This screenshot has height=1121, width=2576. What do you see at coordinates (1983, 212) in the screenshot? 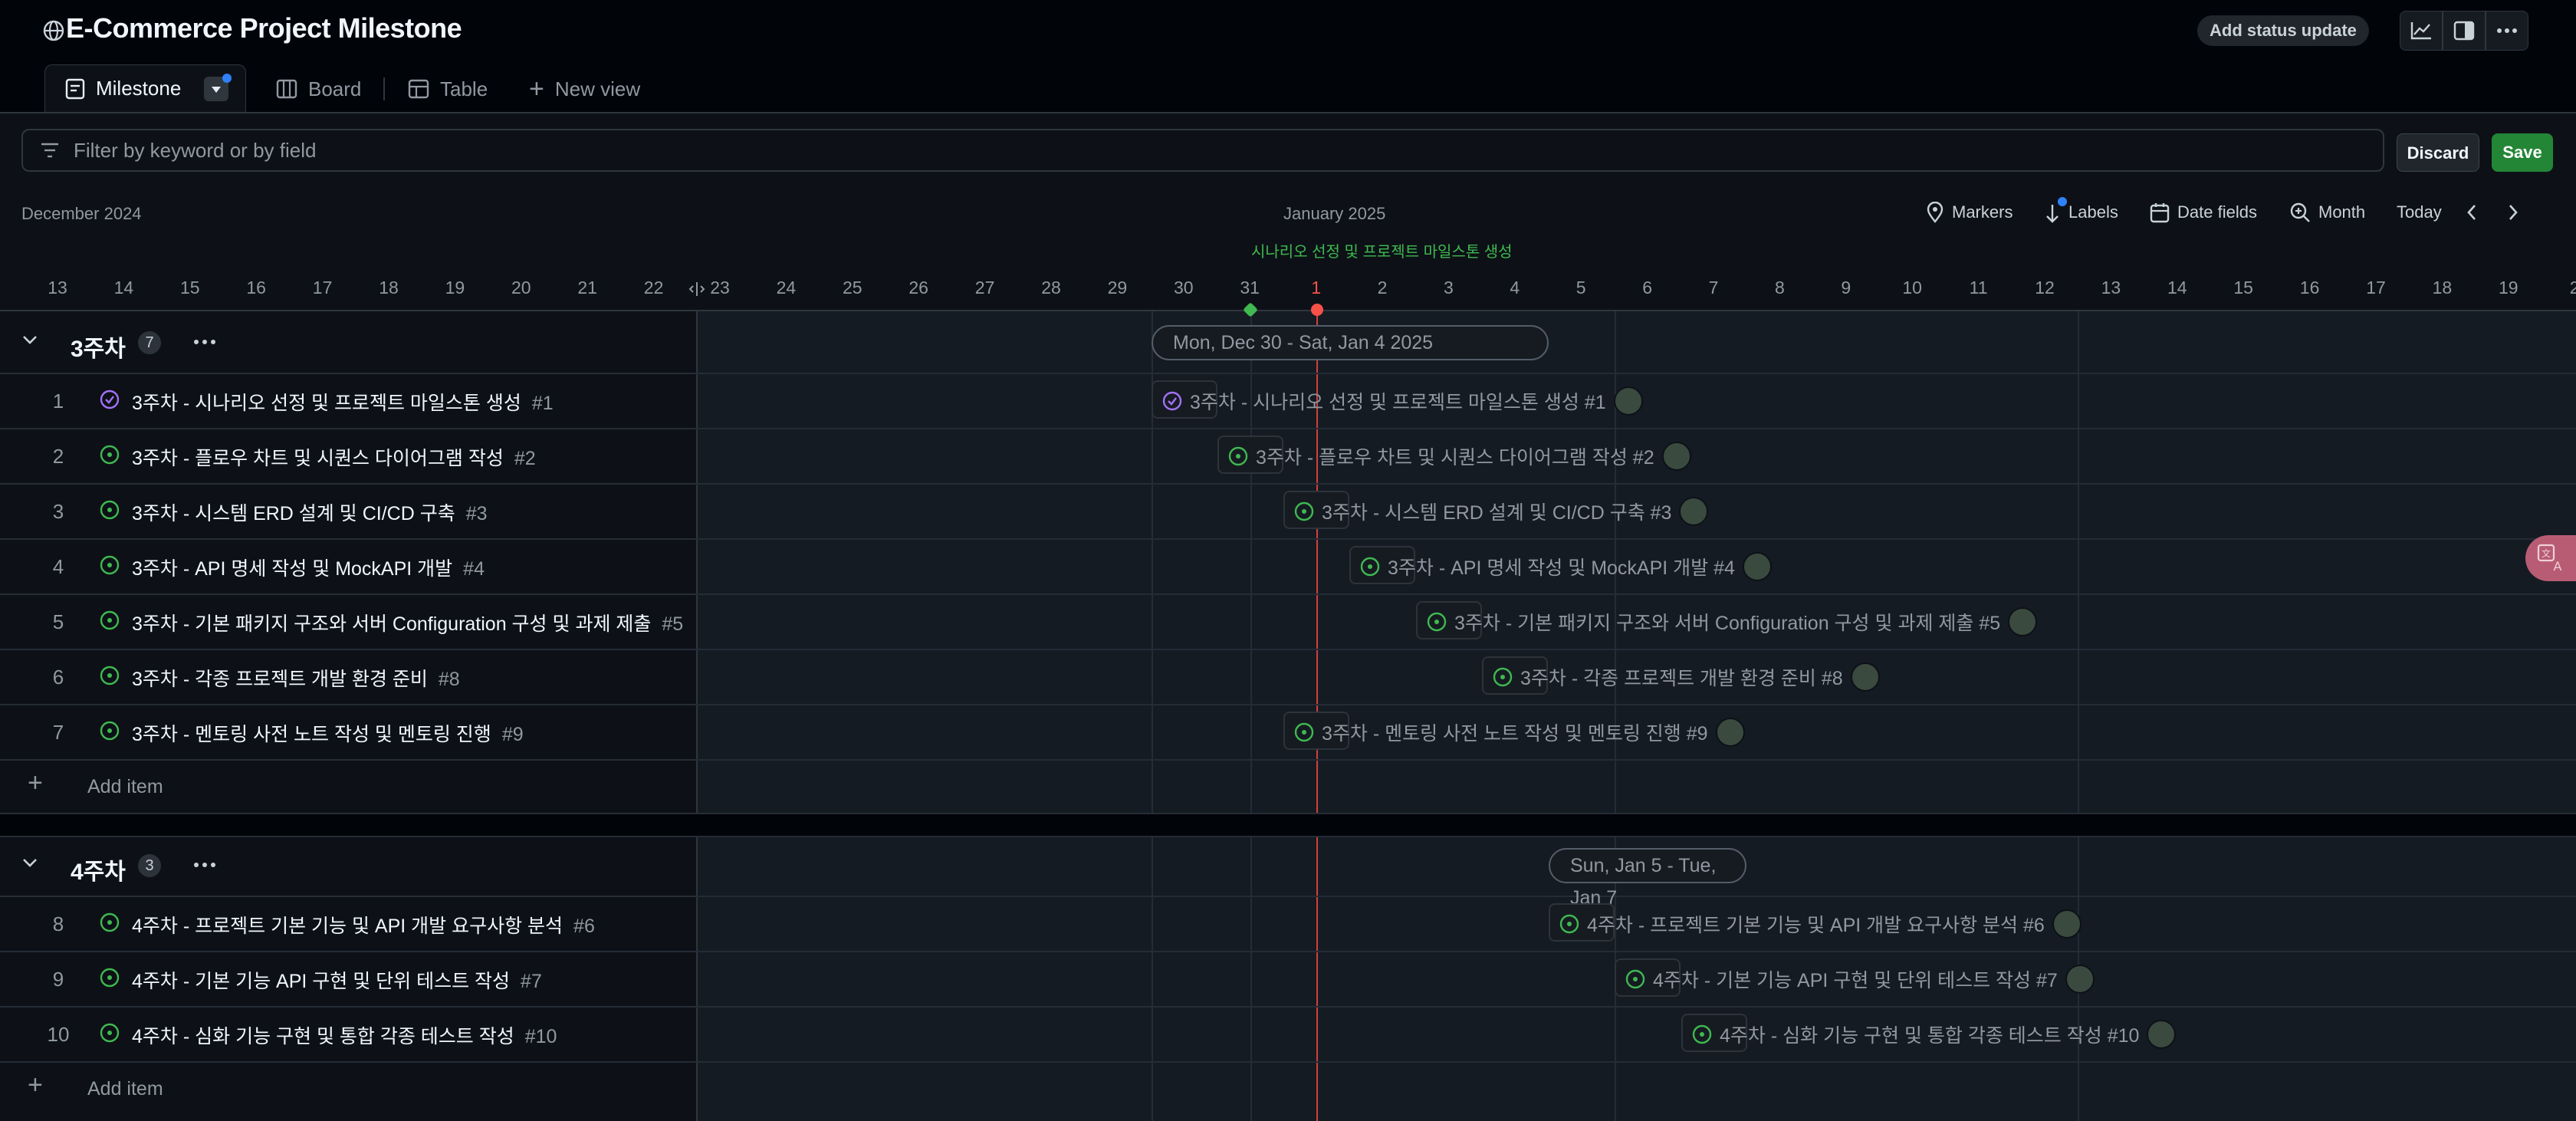
I see `markers-label: Markers` at bounding box center [1983, 212].